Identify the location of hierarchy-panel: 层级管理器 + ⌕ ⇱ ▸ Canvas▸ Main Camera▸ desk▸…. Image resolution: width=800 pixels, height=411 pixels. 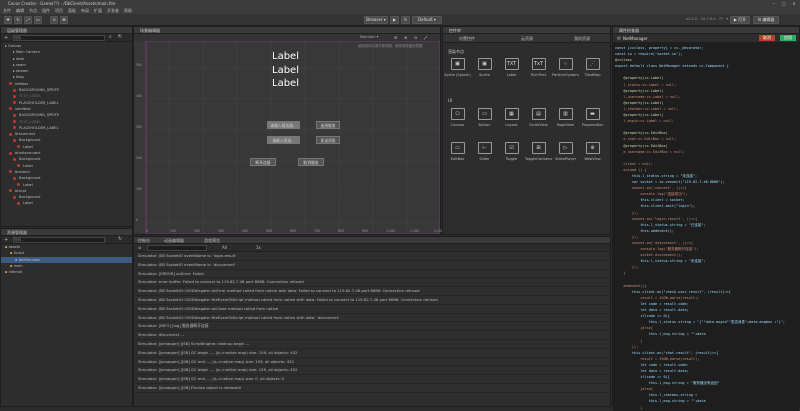
(66, 126).